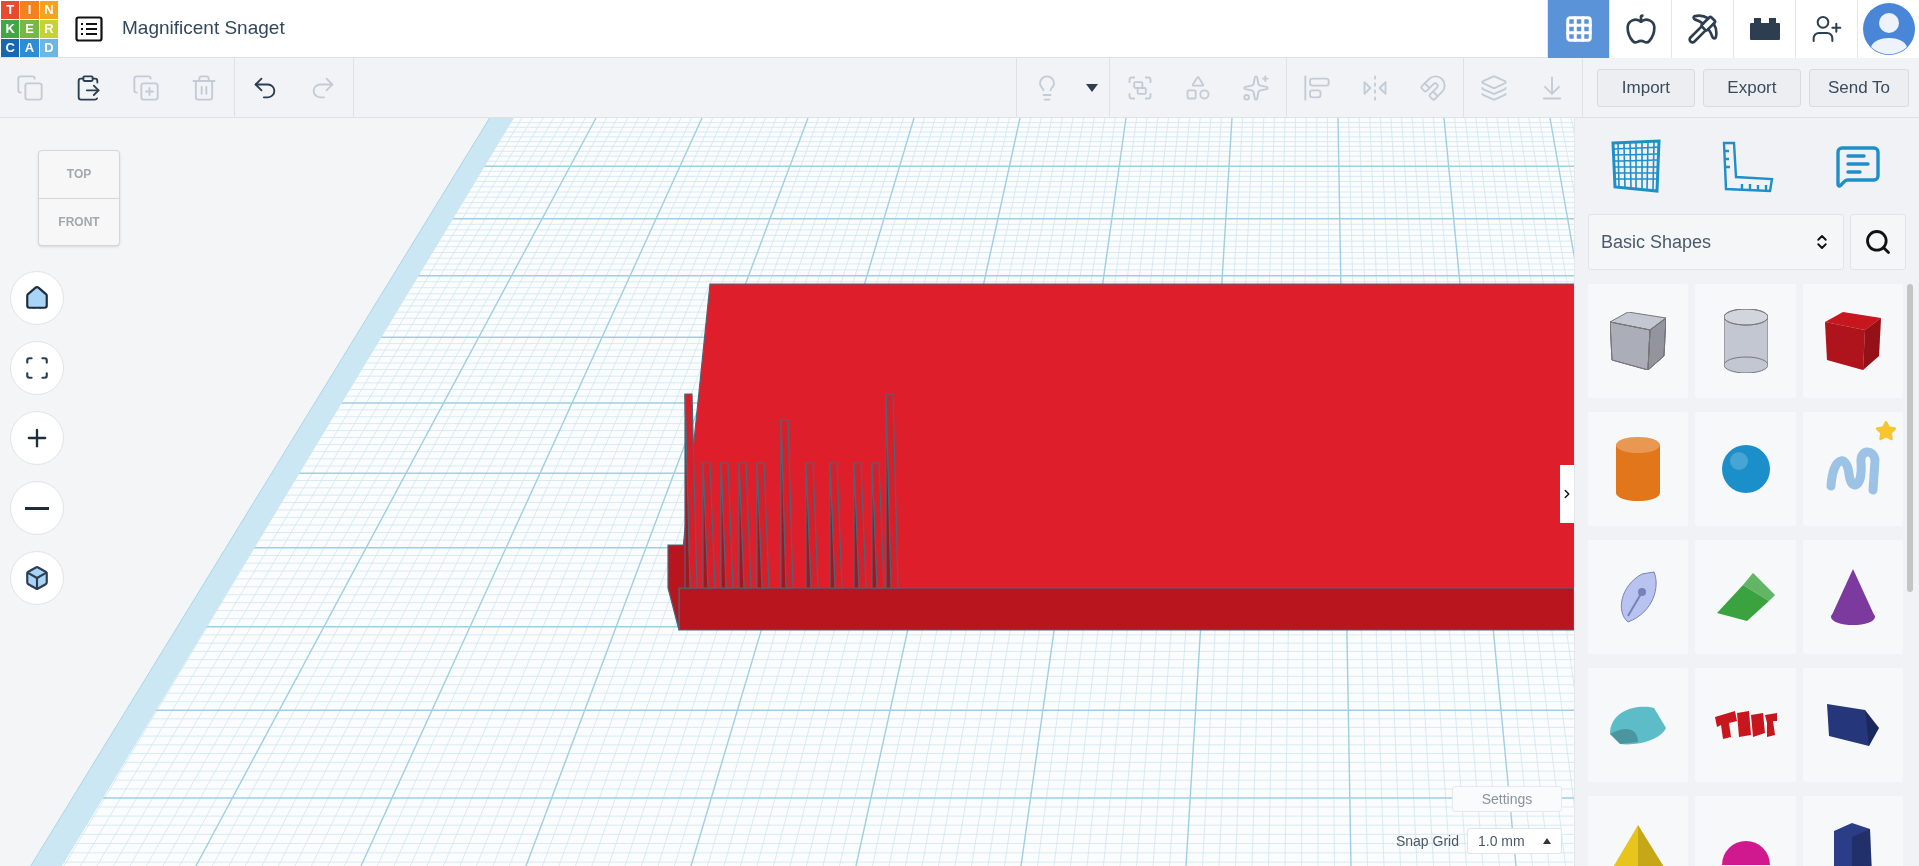 The width and height of the screenshot is (1919, 866). What do you see at coordinates (79, 175) in the screenshot?
I see `view-cube-top-label: TOP` at bounding box center [79, 175].